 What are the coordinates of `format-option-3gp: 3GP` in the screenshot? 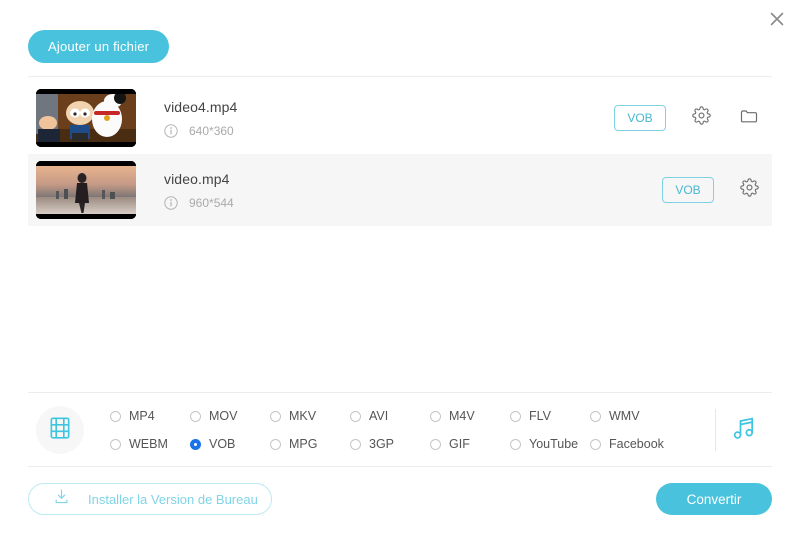 It's located at (390, 444).